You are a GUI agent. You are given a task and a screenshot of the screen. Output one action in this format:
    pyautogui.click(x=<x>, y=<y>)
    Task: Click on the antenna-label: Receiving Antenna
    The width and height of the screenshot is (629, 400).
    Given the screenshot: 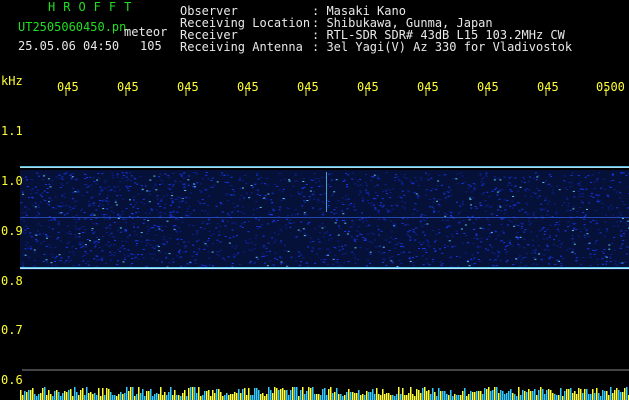 What is the action you would take?
    pyautogui.click(x=241, y=47)
    